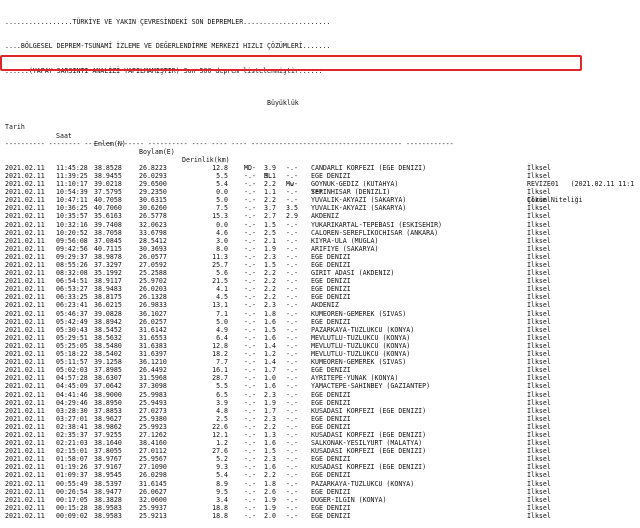 This screenshot has height=528, width=640. Describe the element at coordinates (72, 240) in the screenshot. I see `cell-time: 09:56:08` at that location.